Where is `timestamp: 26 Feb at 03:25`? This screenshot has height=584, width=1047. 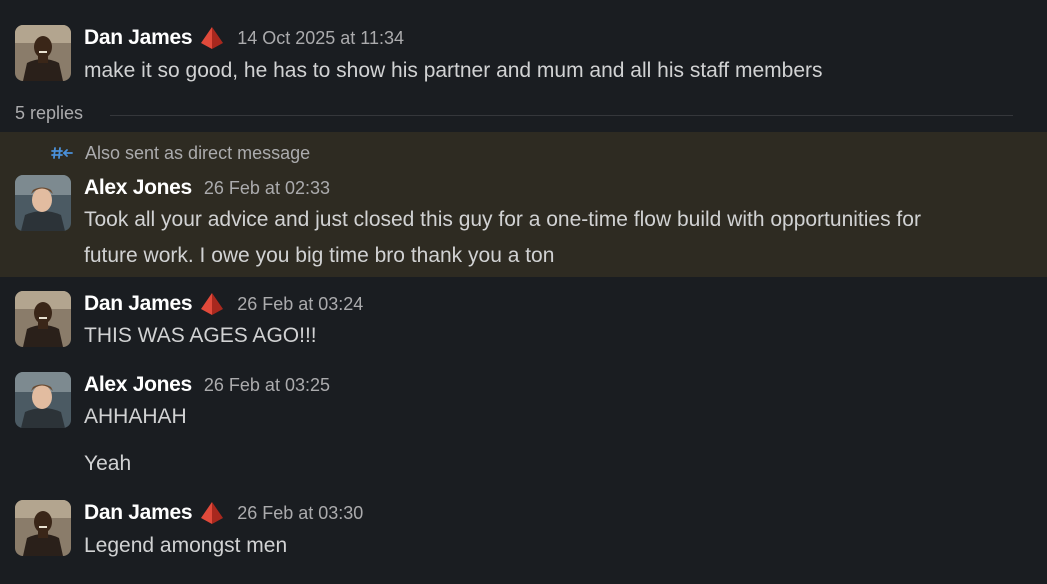
timestamp: 26 Feb at 03:25 is located at coordinates (267, 385).